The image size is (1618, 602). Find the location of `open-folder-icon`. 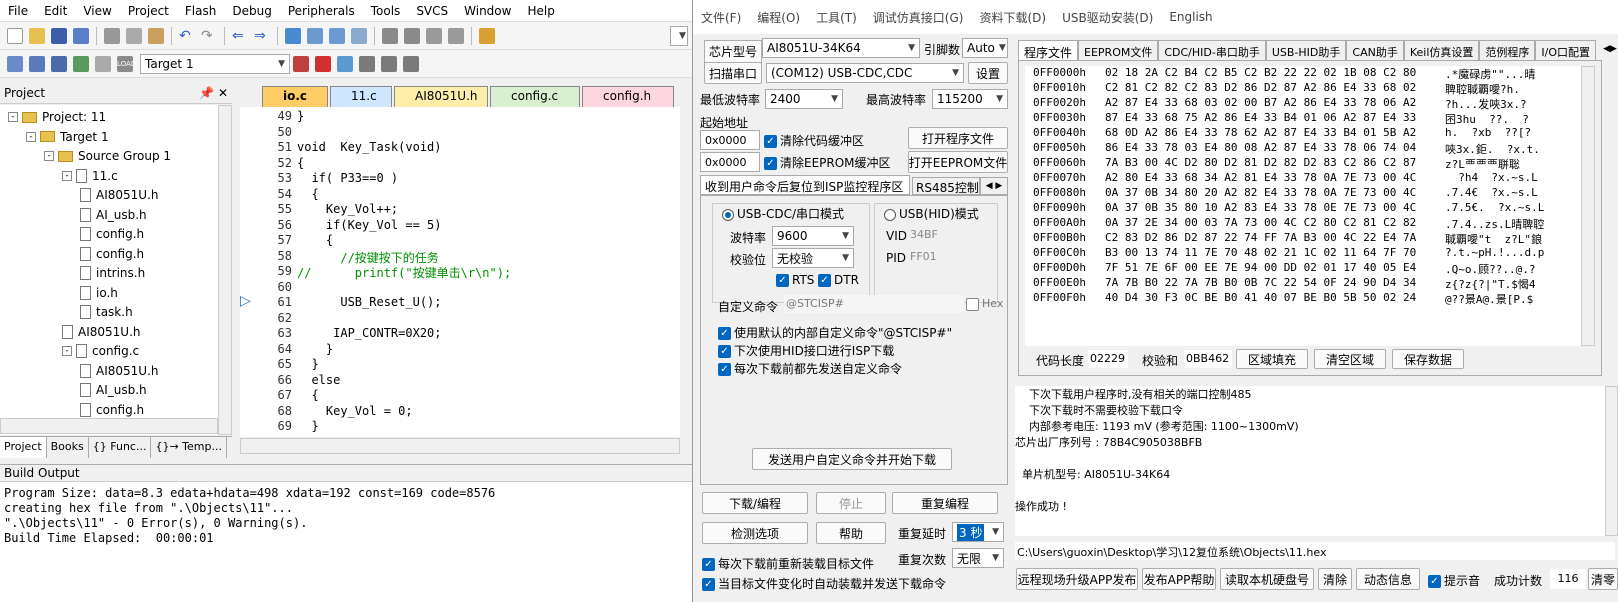

open-folder-icon is located at coordinates (37, 35).